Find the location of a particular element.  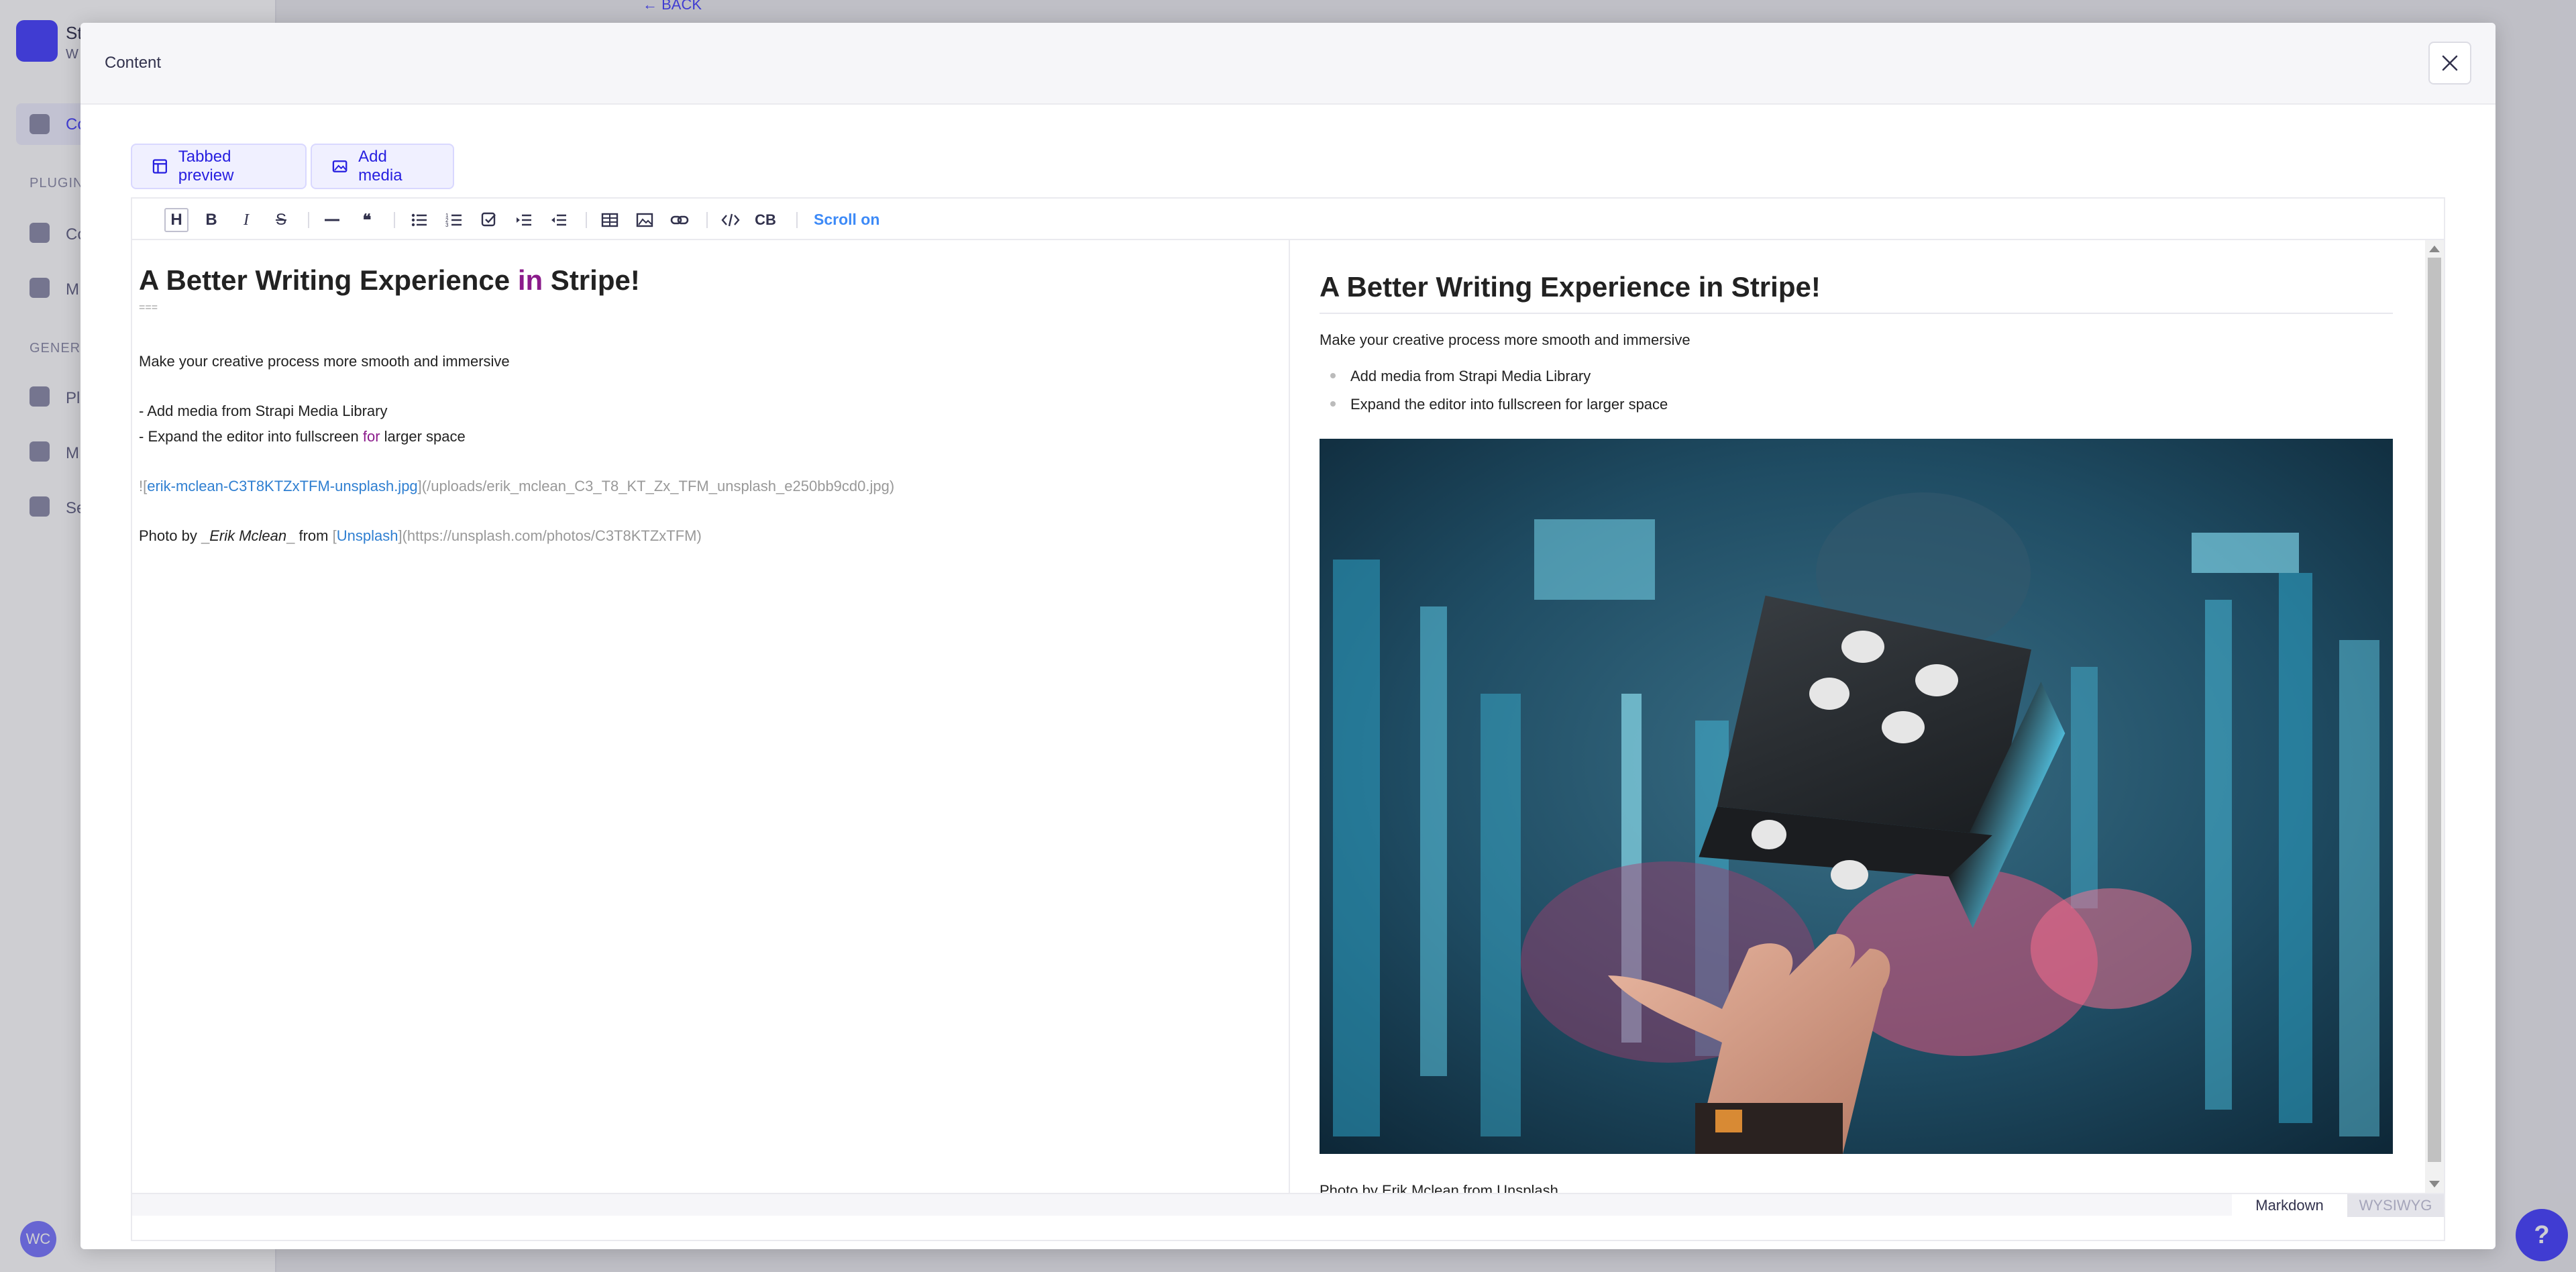

bold-icon: B is located at coordinates (211, 220).